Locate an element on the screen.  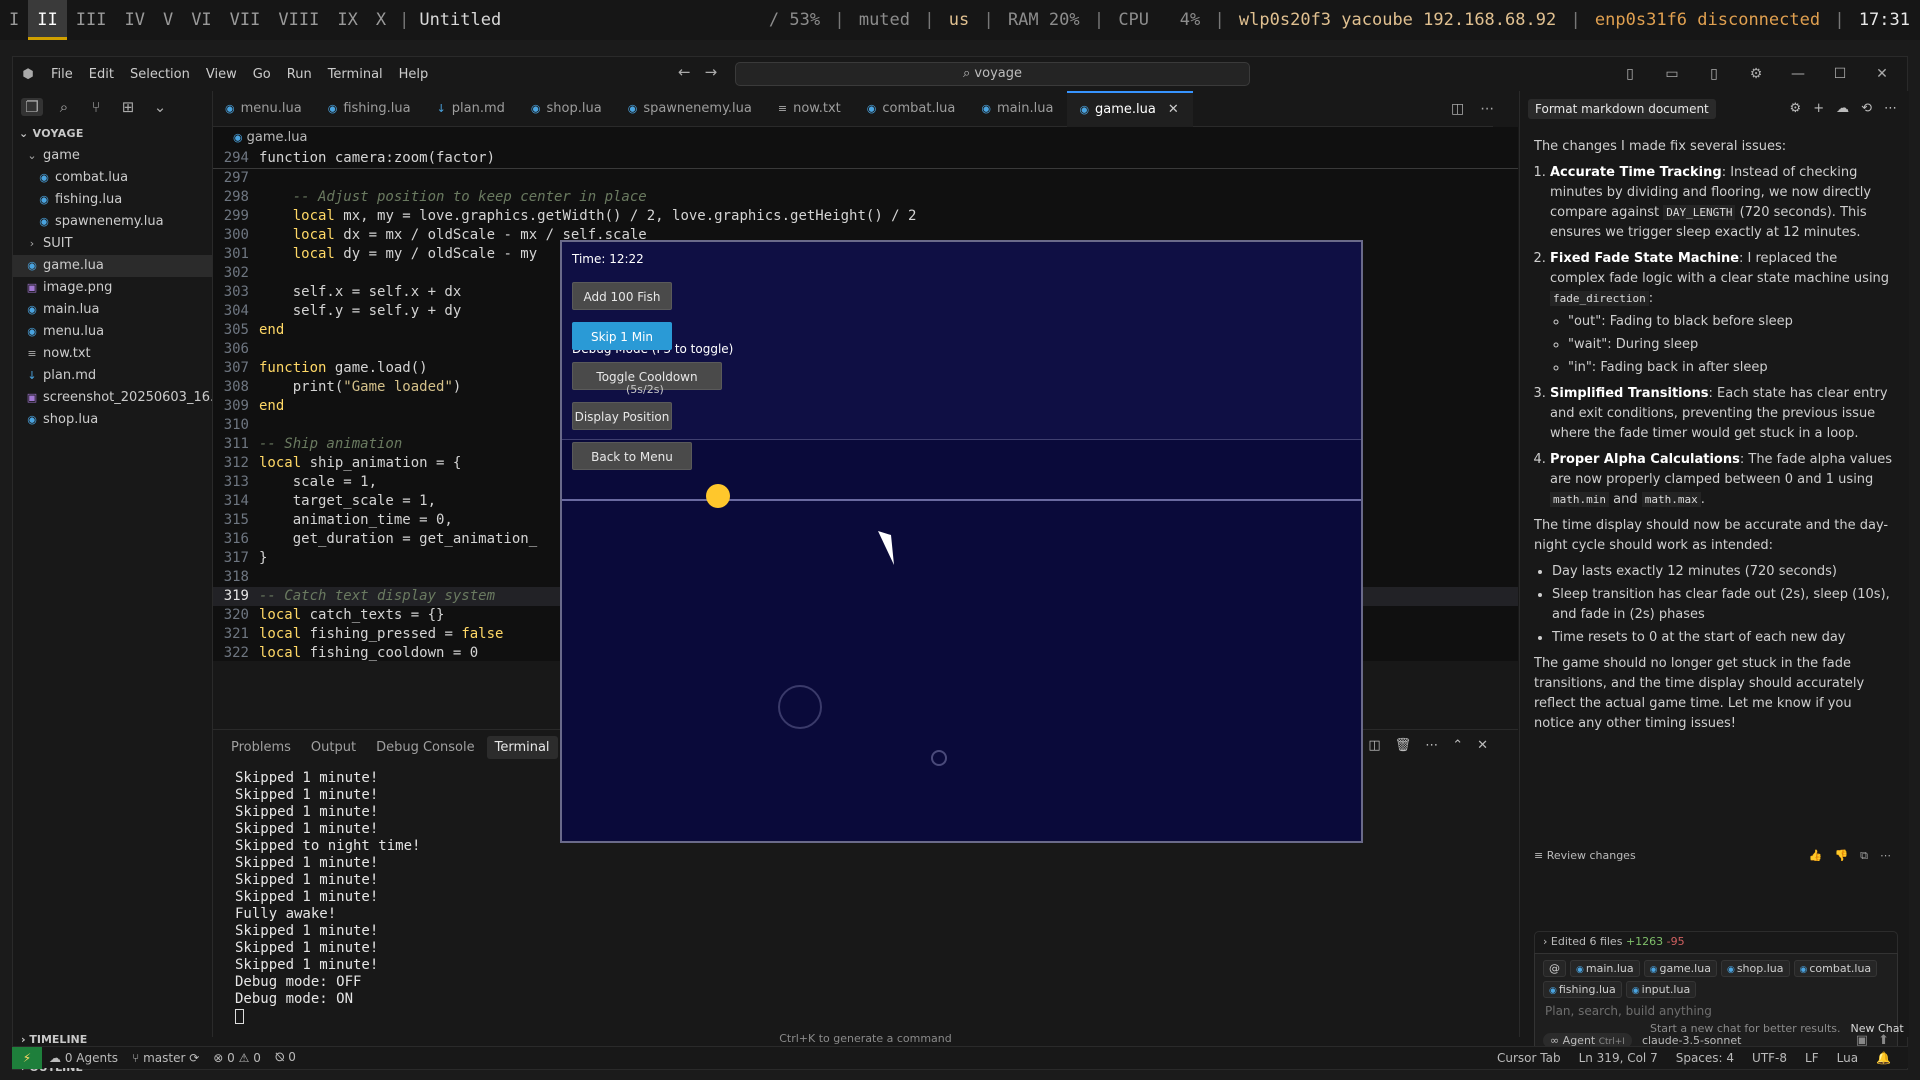
cursor-position: Ln 319, Col 7 is located at coordinates (1618, 1058).